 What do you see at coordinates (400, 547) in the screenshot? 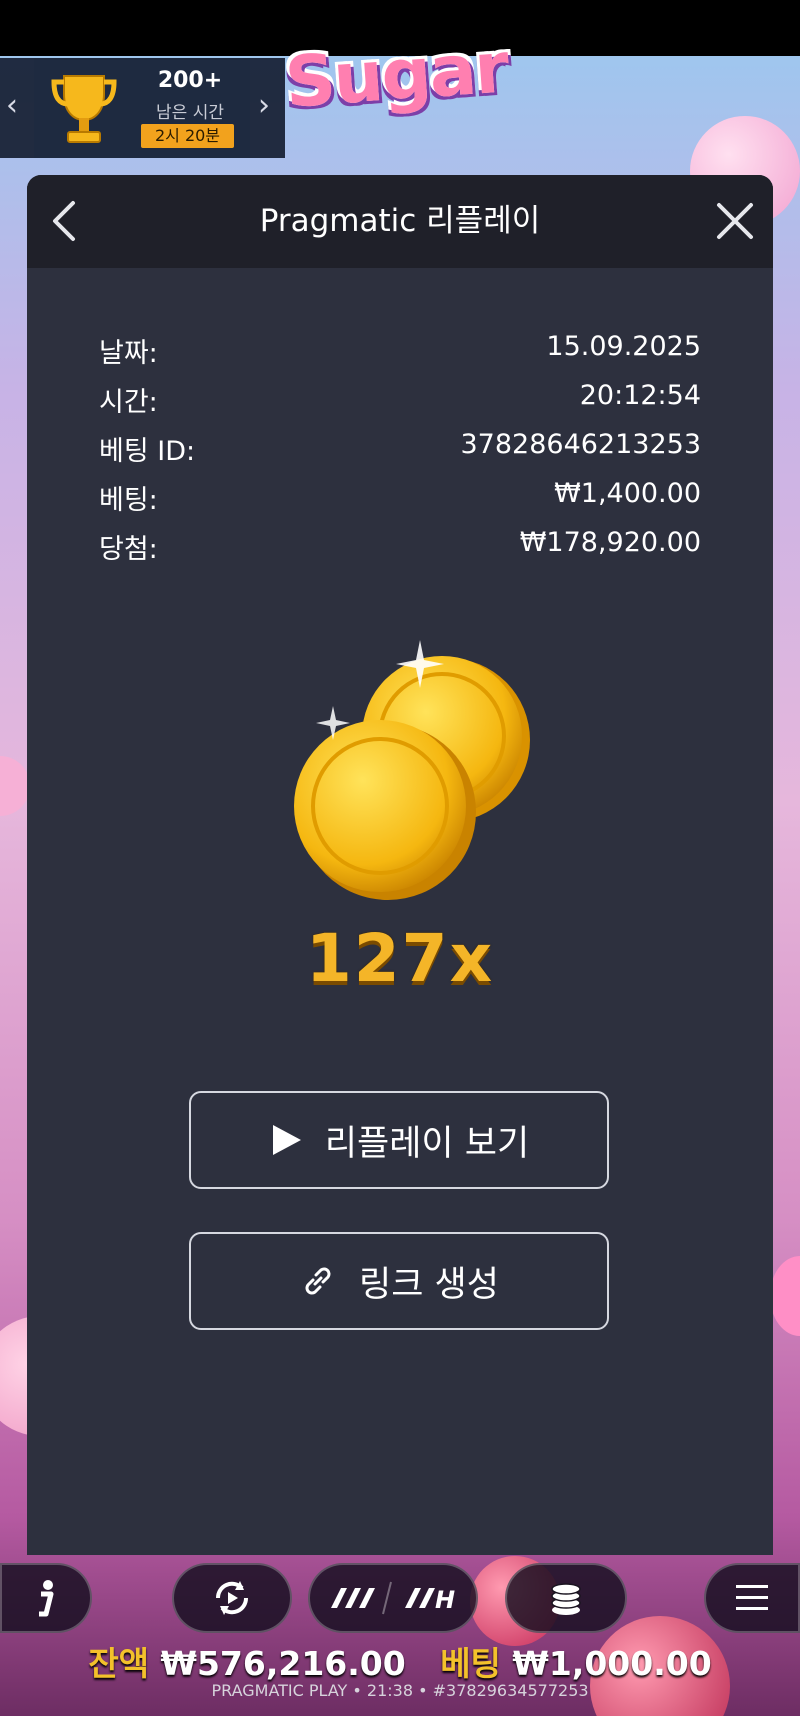
I see `win-row: 당첨: ₩178,920.00` at bounding box center [400, 547].